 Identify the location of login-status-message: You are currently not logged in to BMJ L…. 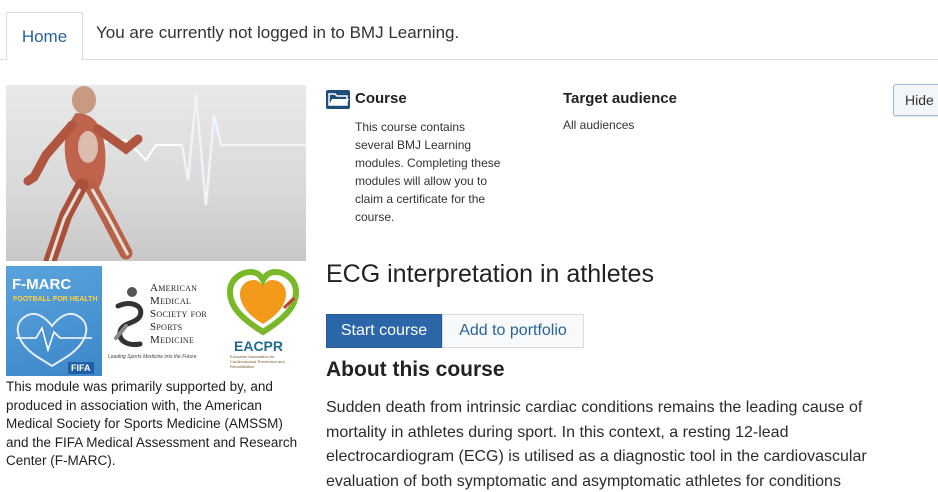
(278, 32).